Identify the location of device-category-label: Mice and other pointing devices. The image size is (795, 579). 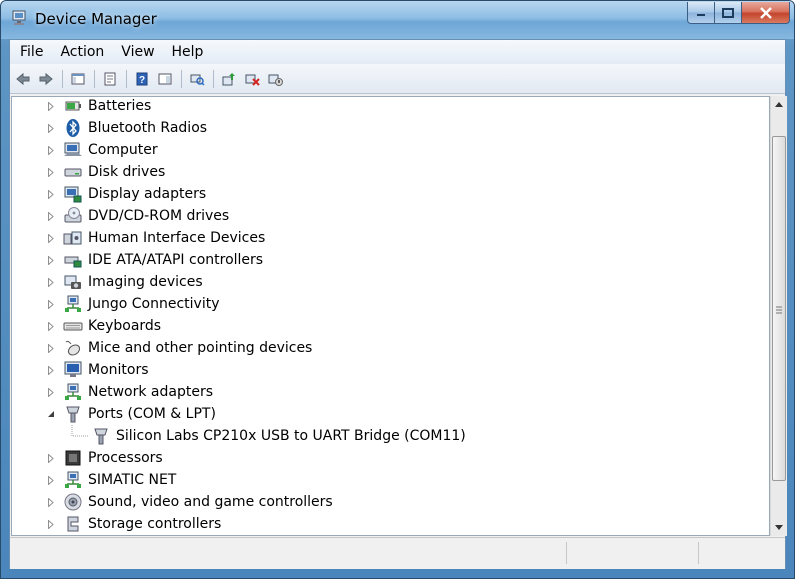
(200, 348).